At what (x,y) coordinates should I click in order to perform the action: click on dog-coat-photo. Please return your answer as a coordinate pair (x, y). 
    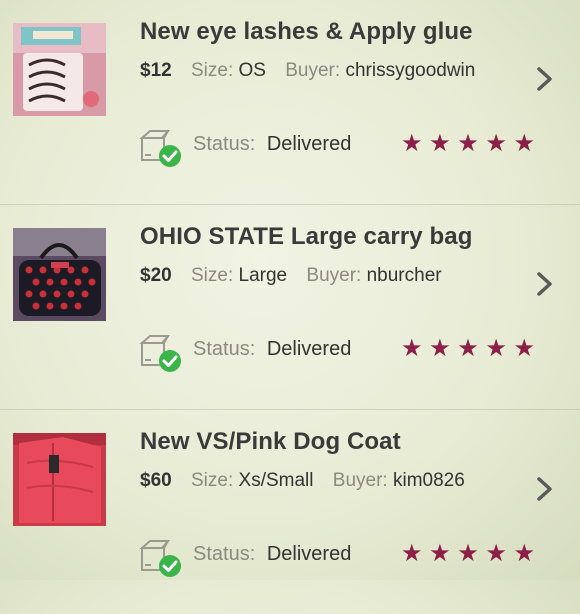
    Looking at the image, I should click on (59, 479).